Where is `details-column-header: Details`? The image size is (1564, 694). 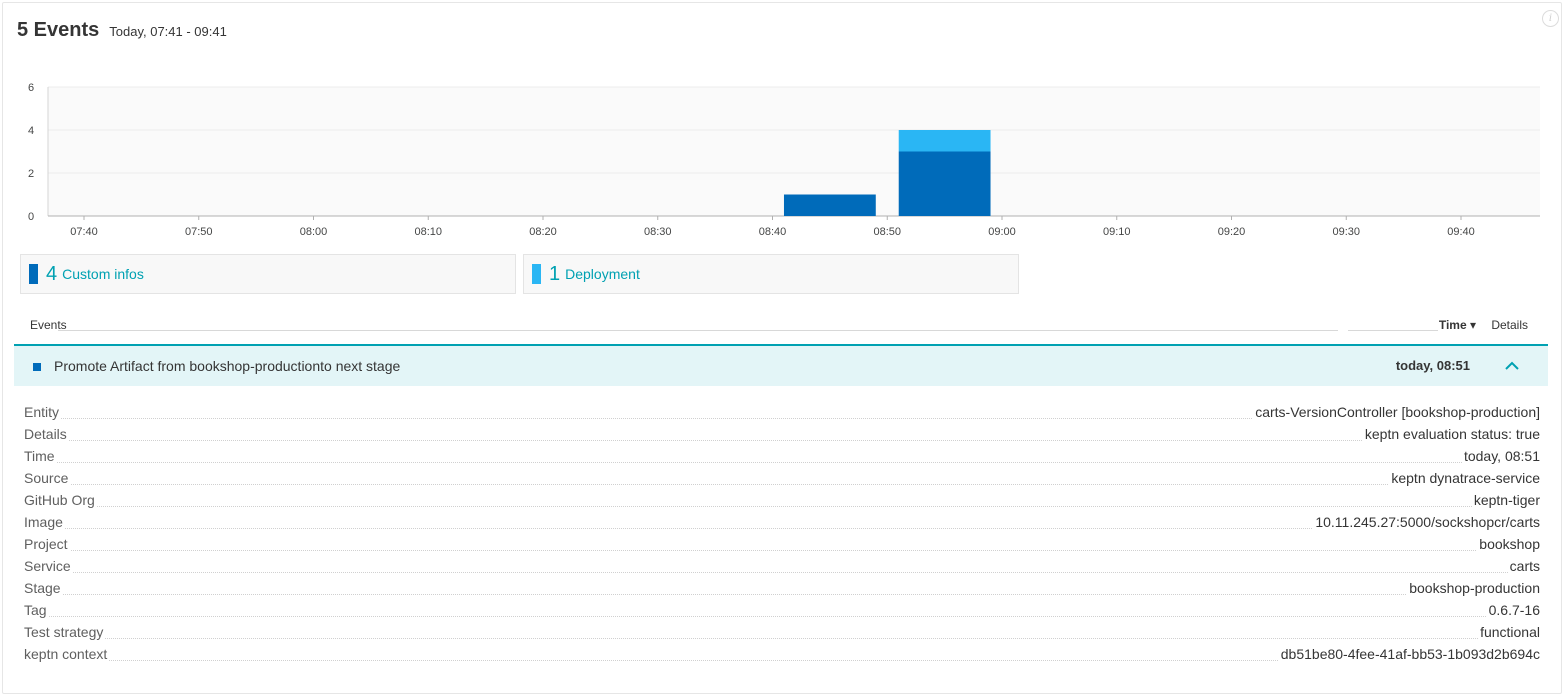 details-column-header: Details is located at coordinates (1509, 325).